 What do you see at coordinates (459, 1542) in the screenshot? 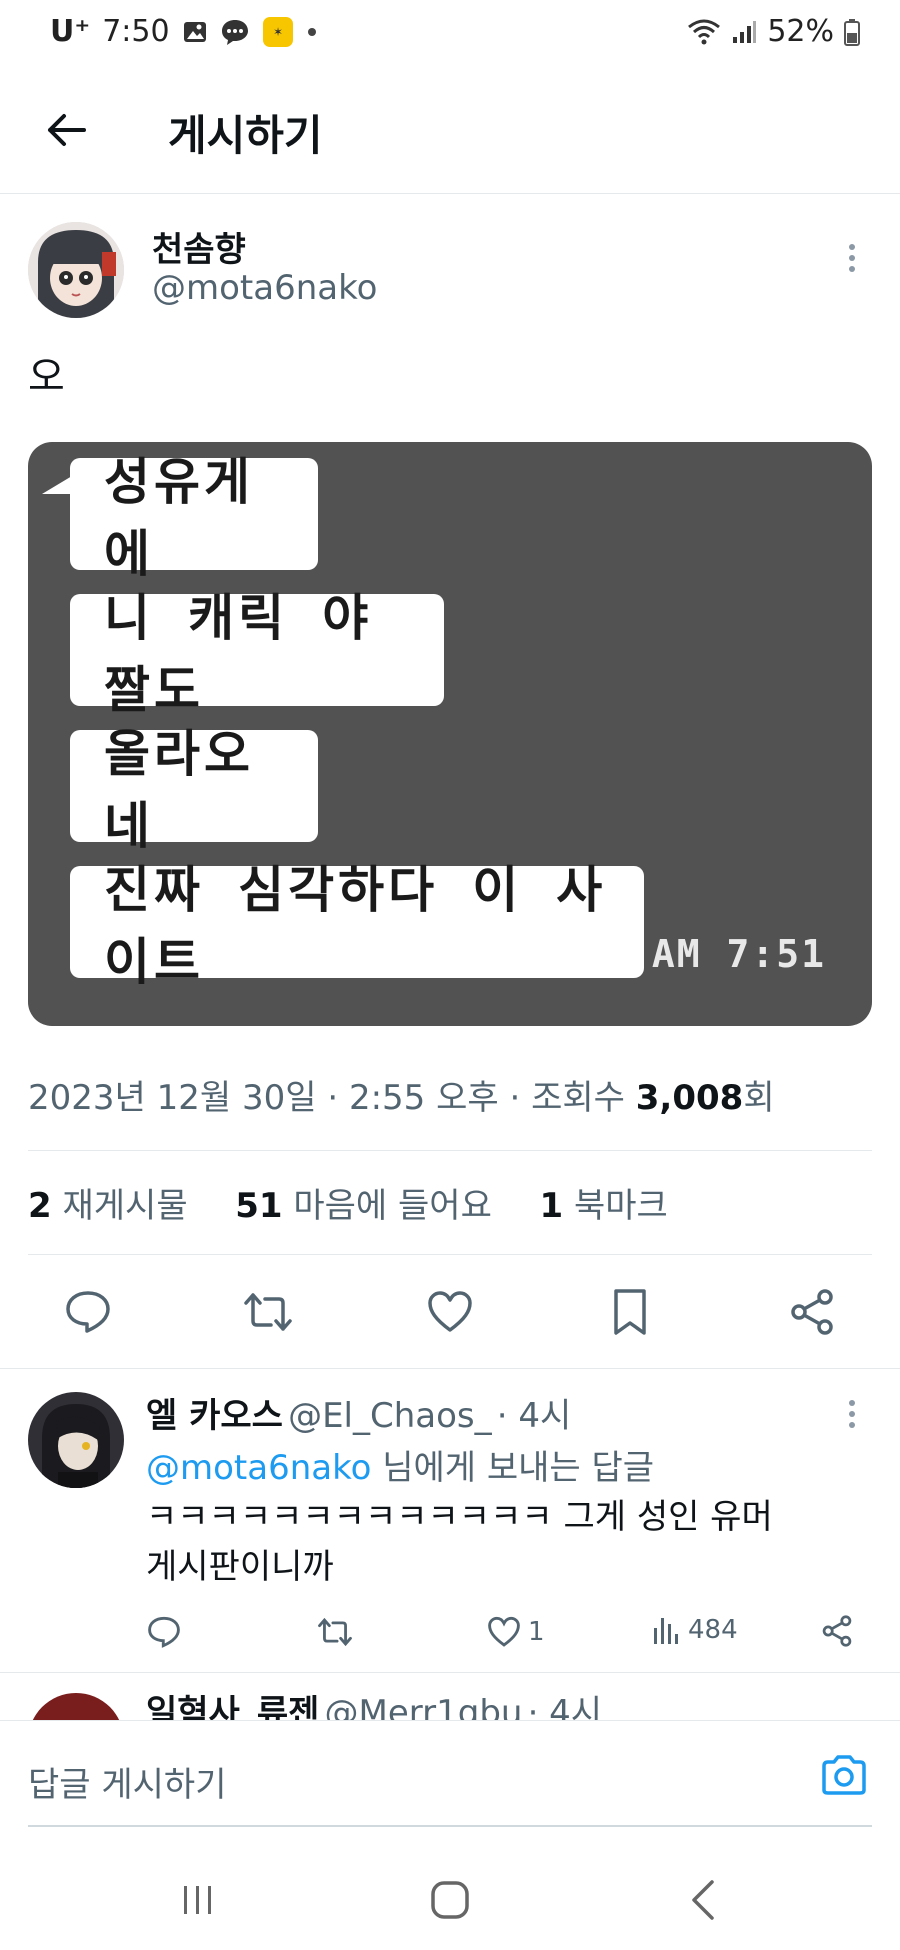
I see `reply-text: ㅋㅋㅋㅋㅋㅋㅋㅋㅋㅋㅋㅋㅋ 그게 성인 유머 게시판이니까` at bounding box center [459, 1542].